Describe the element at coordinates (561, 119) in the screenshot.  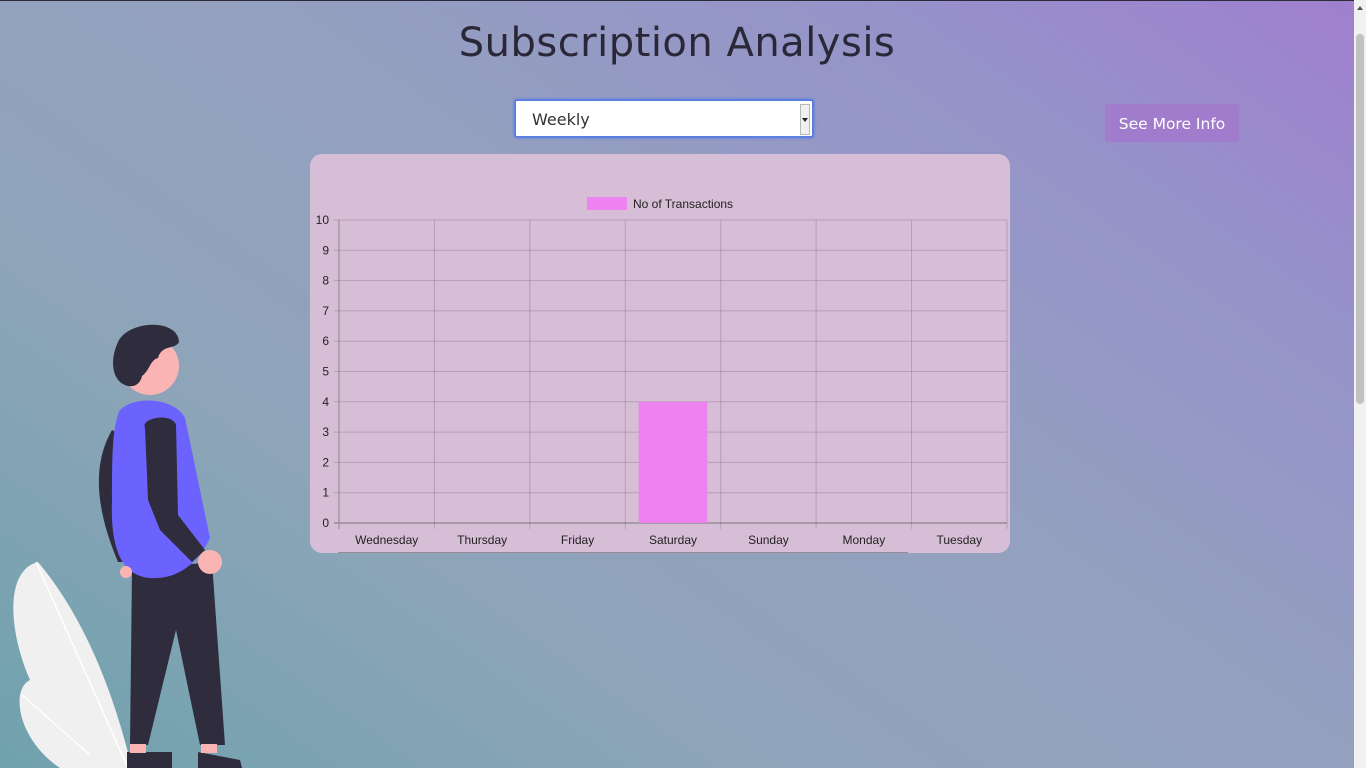
I see `period-select-value: Weekly` at that location.